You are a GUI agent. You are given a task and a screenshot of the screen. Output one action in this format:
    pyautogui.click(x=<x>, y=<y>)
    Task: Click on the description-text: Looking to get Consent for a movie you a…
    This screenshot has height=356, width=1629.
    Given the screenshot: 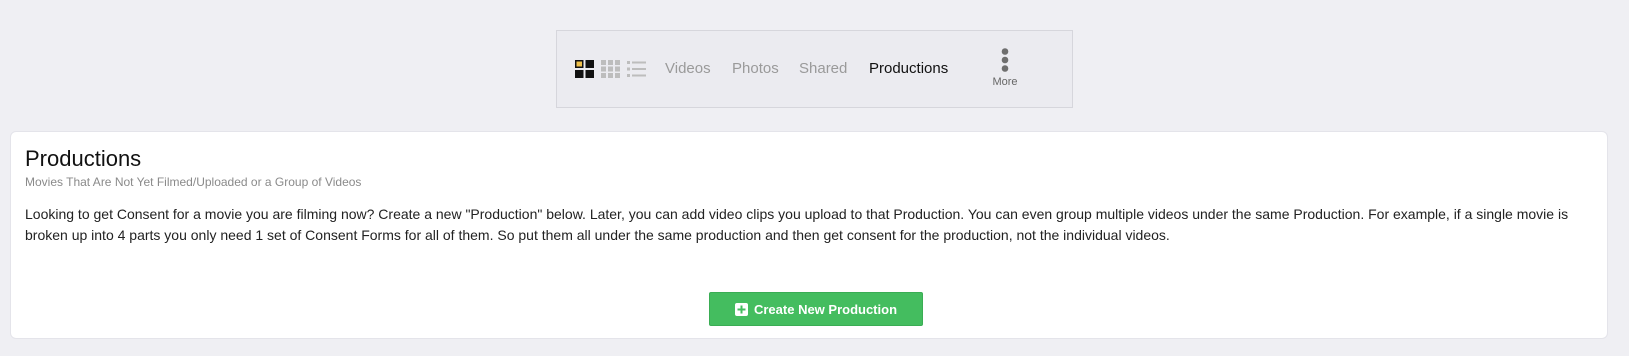 What is the action you would take?
    pyautogui.click(x=797, y=224)
    